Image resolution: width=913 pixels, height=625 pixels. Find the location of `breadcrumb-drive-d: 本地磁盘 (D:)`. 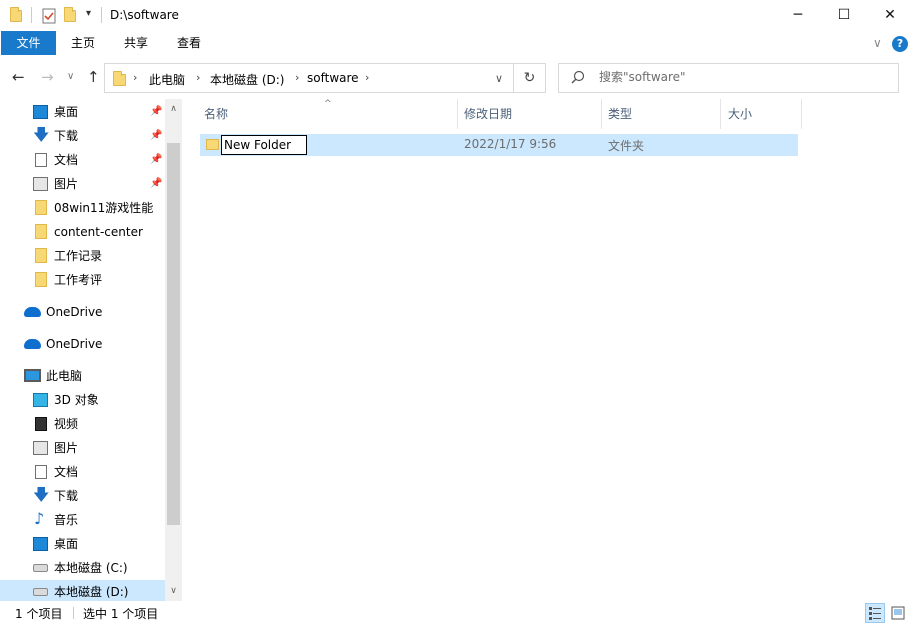

breadcrumb-drive-d: 本地磁盘 (D:) is located at coordinates (247, 79).